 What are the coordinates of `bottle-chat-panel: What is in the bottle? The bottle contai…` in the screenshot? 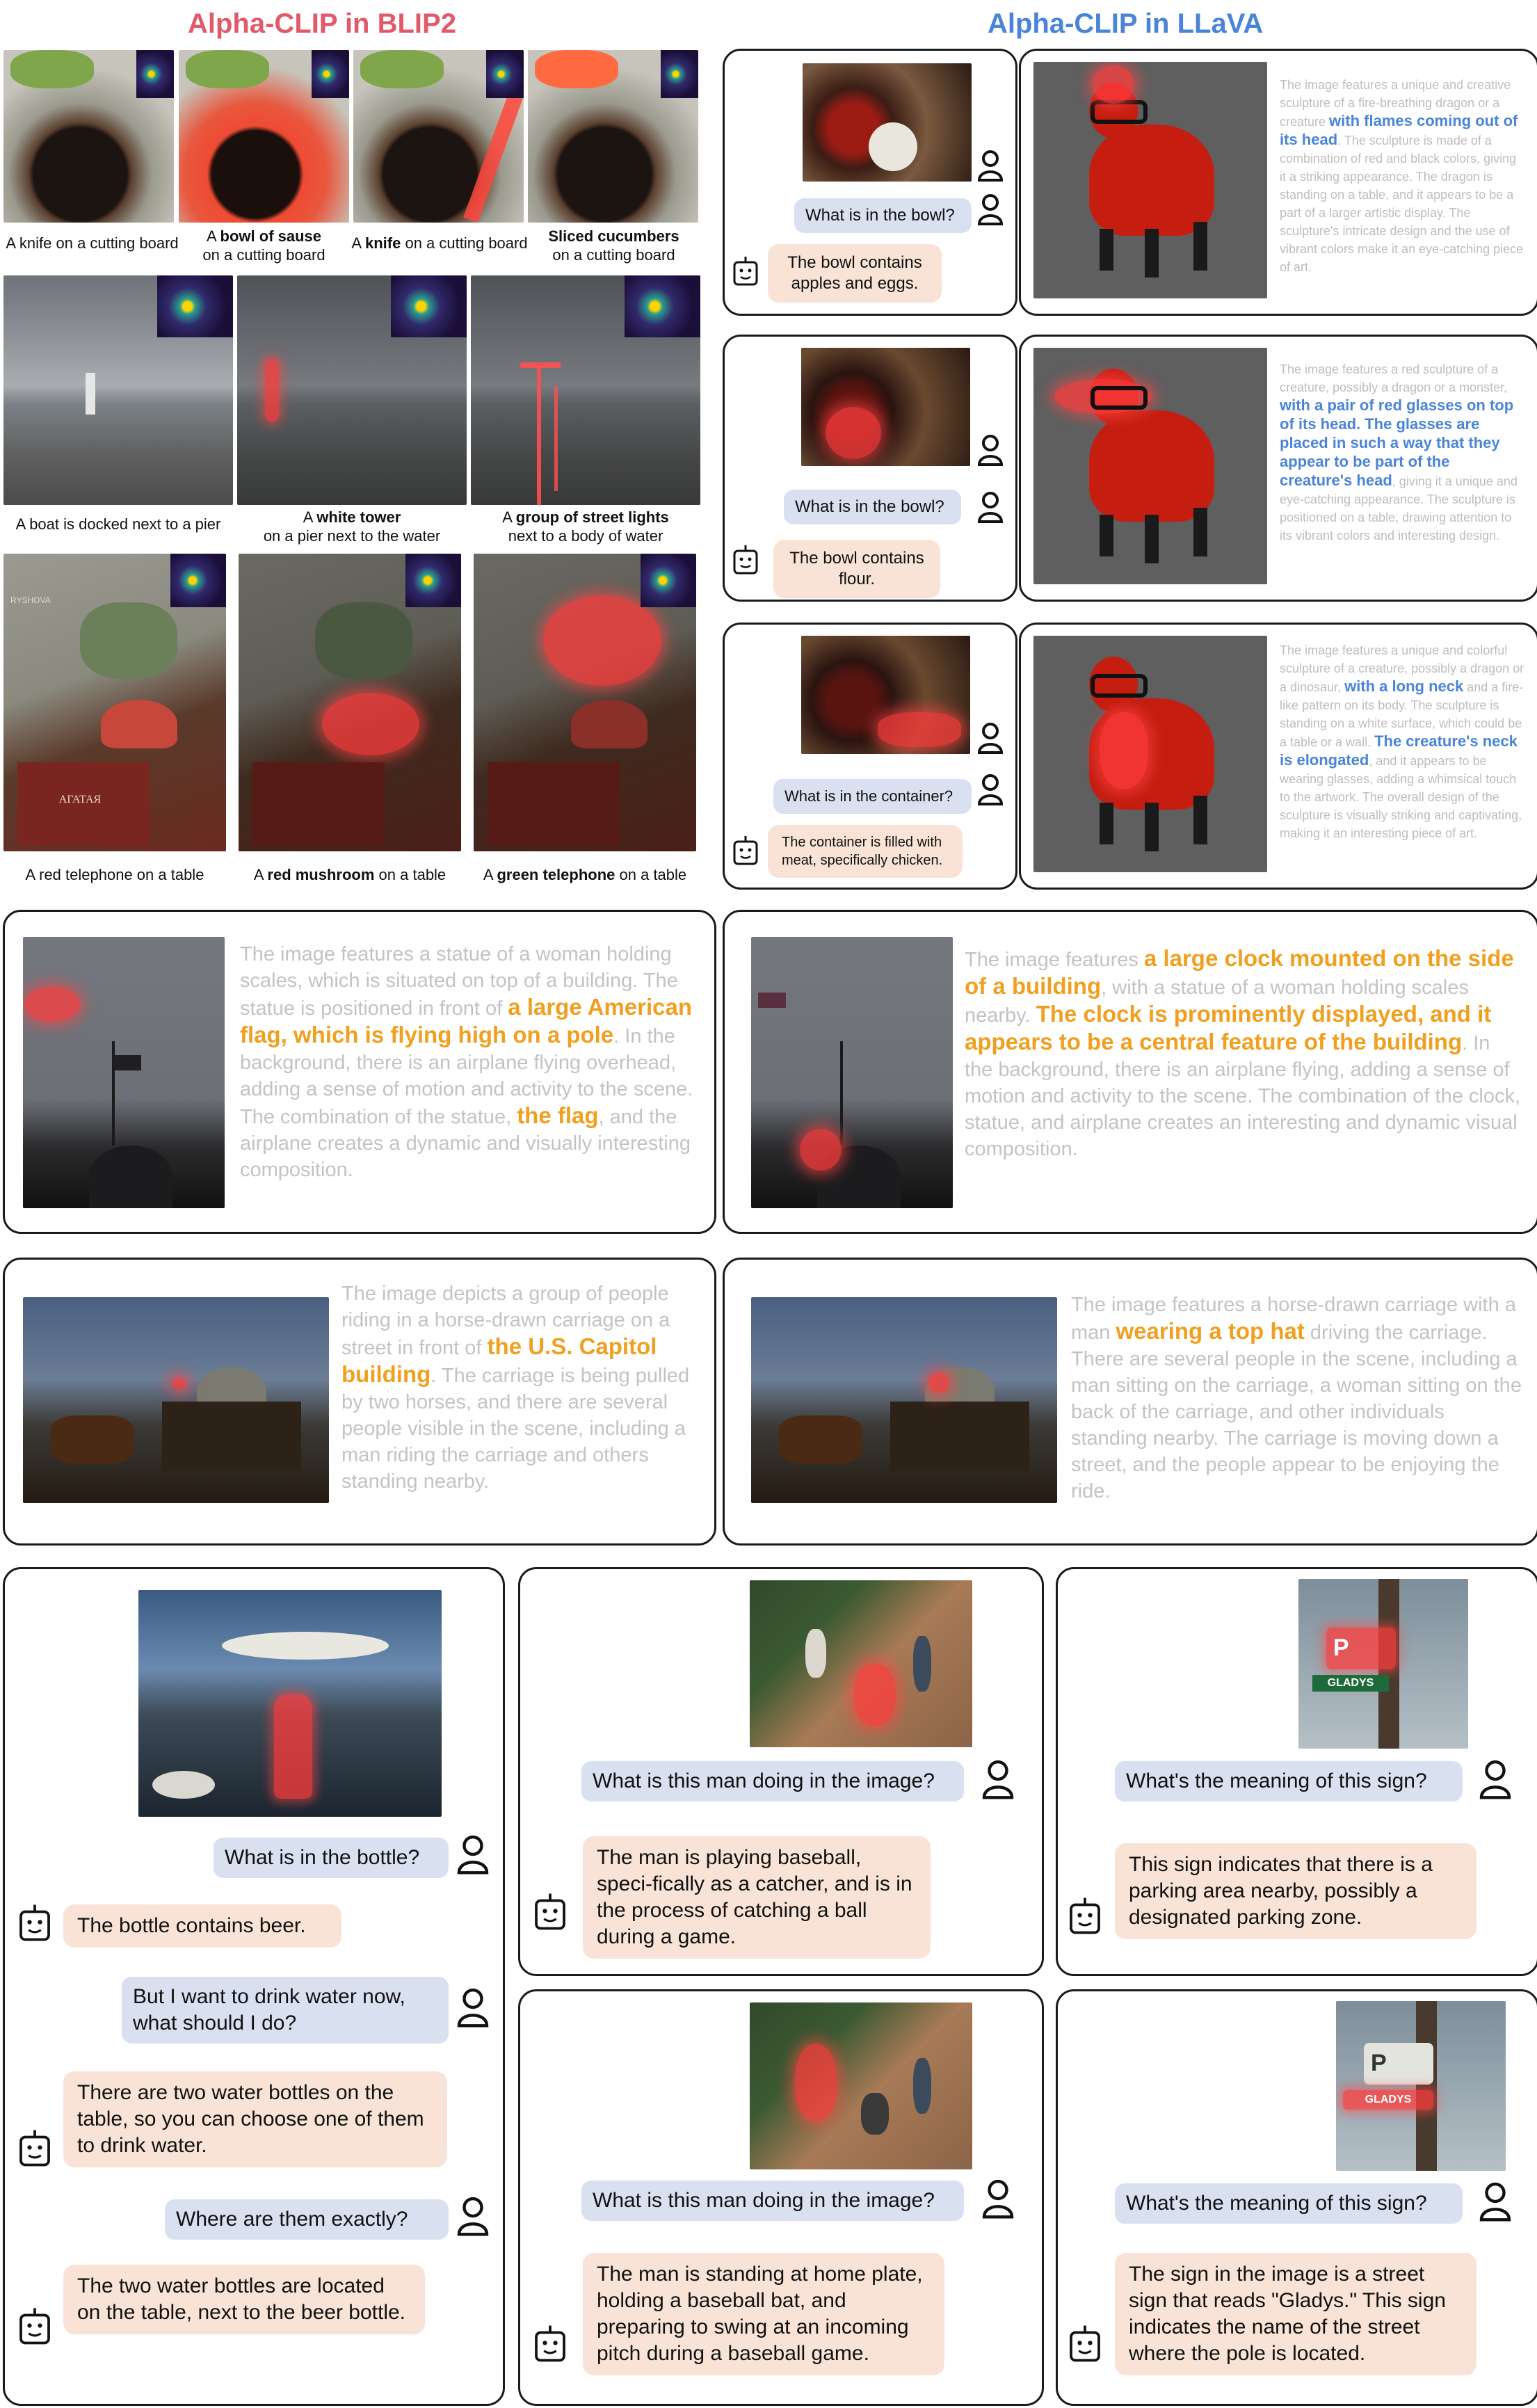 It's located at (254, 1986).